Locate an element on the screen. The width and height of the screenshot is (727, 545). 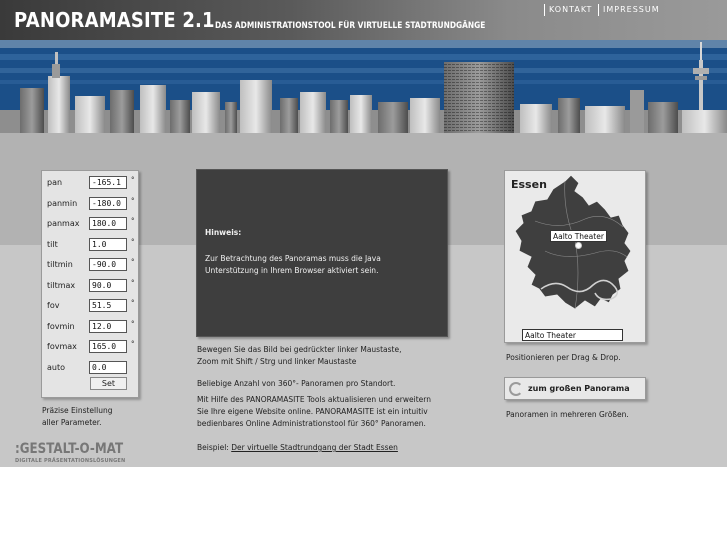
param-row-fov: fov ° is located at coordinates (91, 305).